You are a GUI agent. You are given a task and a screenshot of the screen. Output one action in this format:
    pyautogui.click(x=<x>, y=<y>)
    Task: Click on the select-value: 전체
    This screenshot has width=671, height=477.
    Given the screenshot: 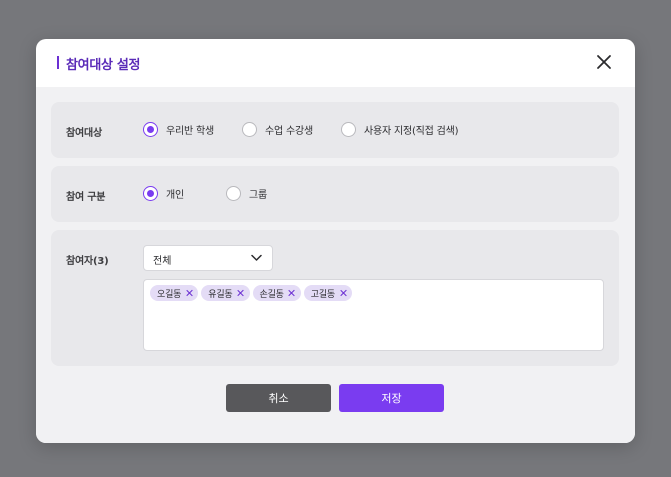 What is the action you would take?
    pyautogui.click(x=162, y=261)
    